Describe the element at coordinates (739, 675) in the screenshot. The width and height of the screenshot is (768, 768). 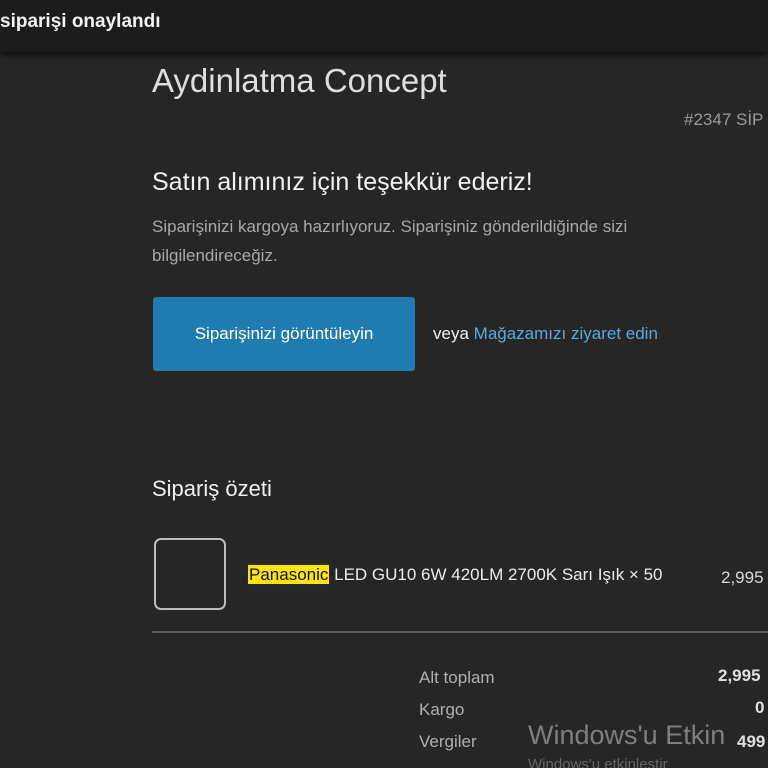
I see `subtotal-value: 2,995` at that location.